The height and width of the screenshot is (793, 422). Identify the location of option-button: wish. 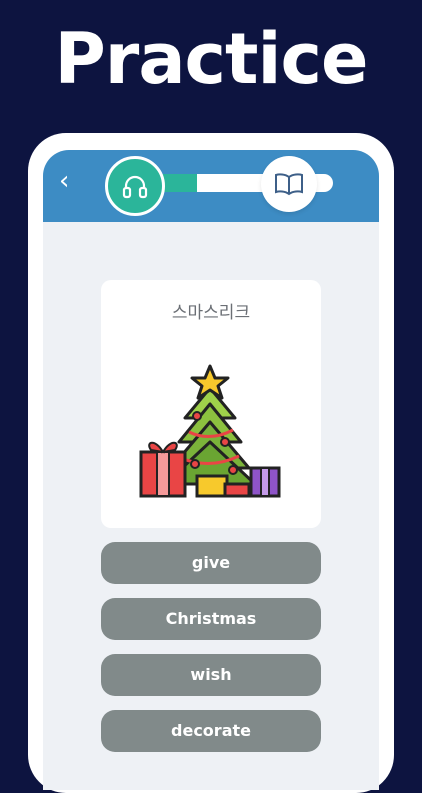
(211, 675).